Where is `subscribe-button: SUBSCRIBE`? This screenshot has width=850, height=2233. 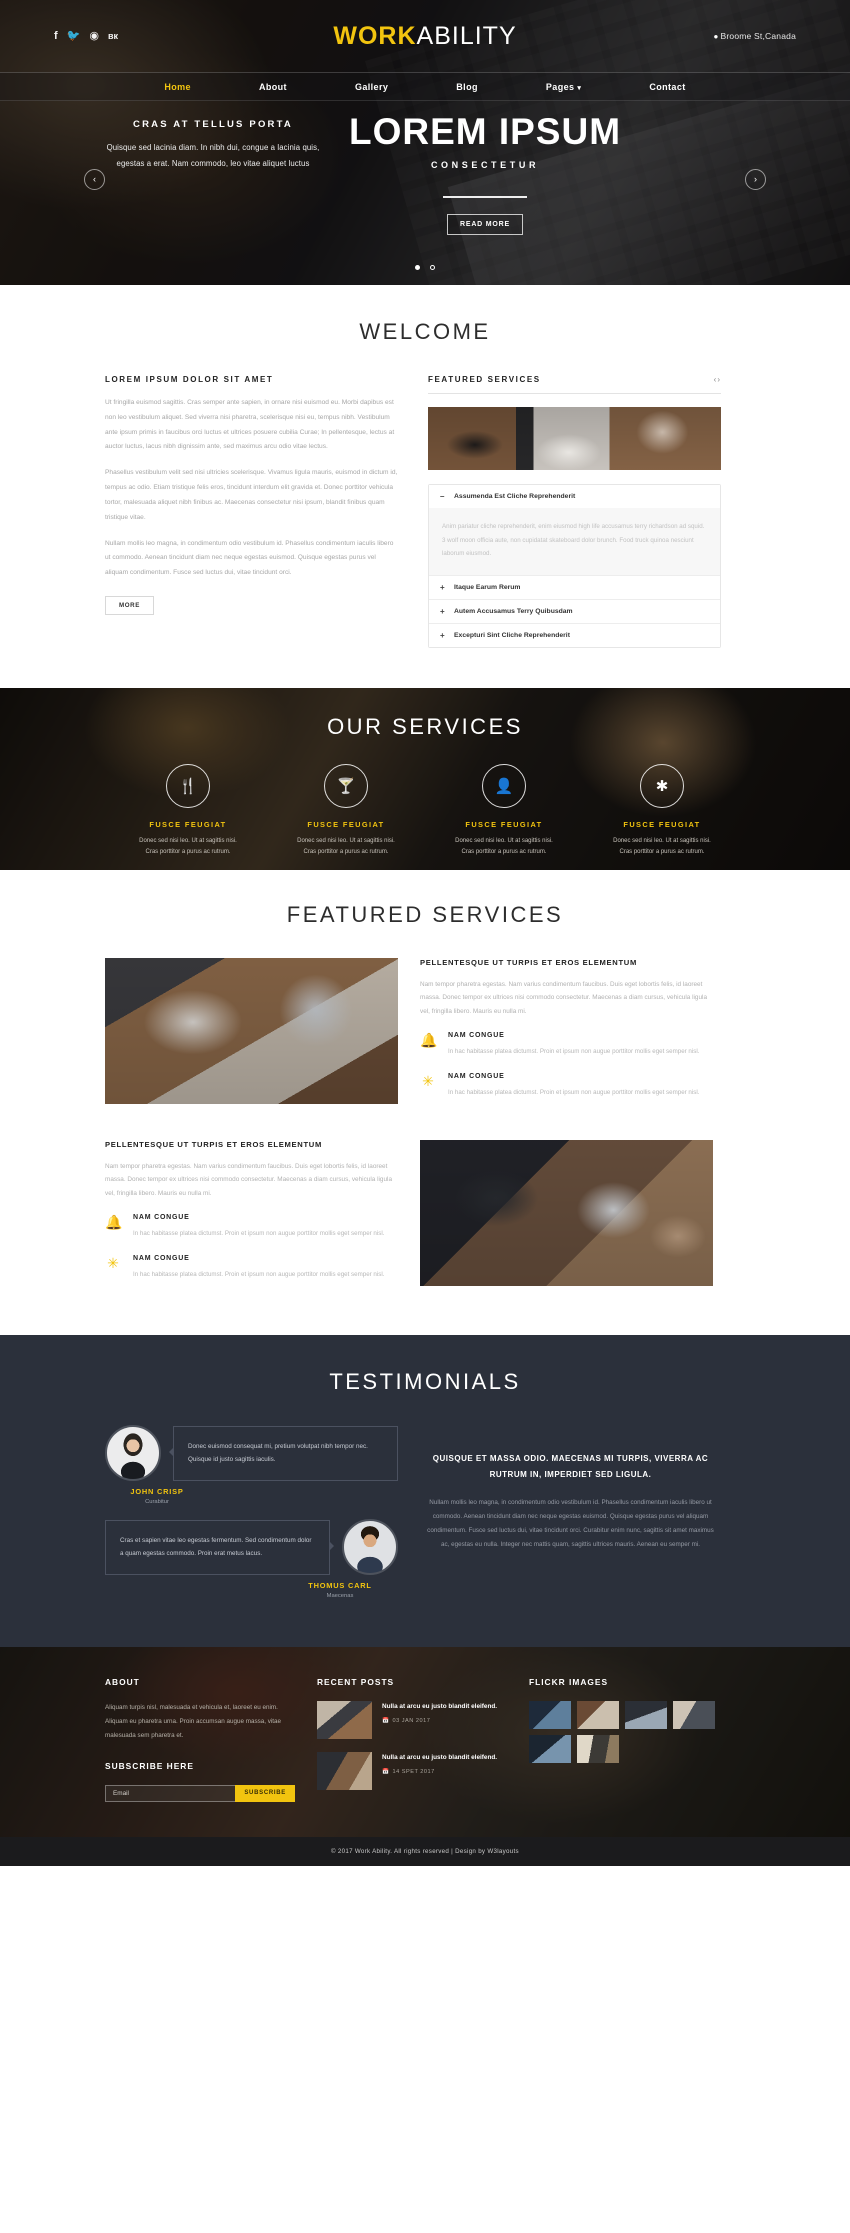
subscribe-button: SUBSCRIBE is located at coordinates (265, 1793).